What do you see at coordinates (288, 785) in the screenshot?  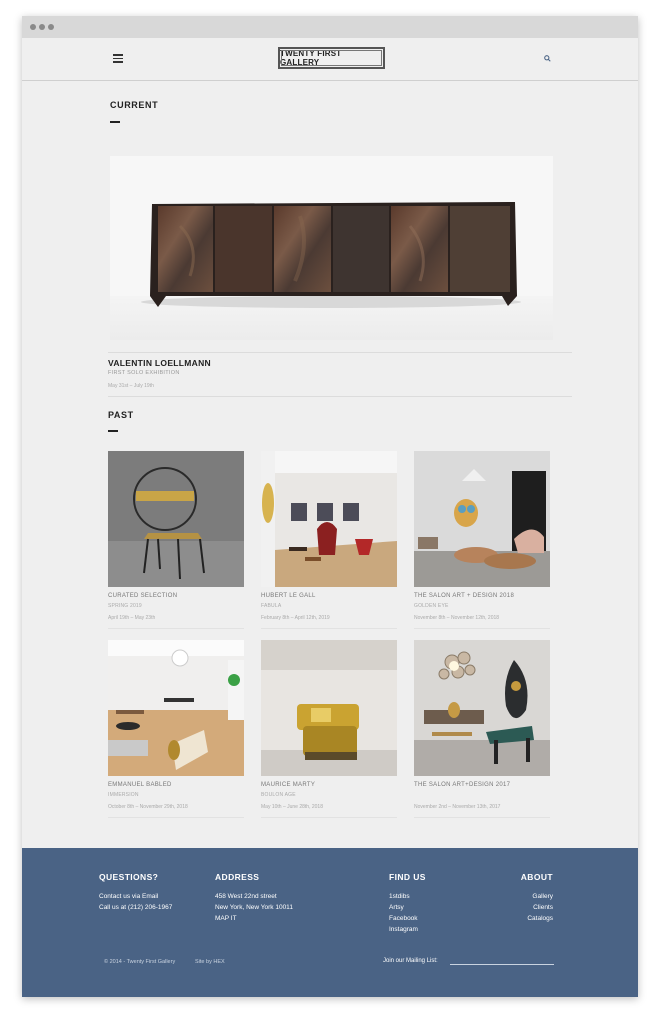 I see `card-artist: MAURICE MARTY` at bounding box center [288, 785].